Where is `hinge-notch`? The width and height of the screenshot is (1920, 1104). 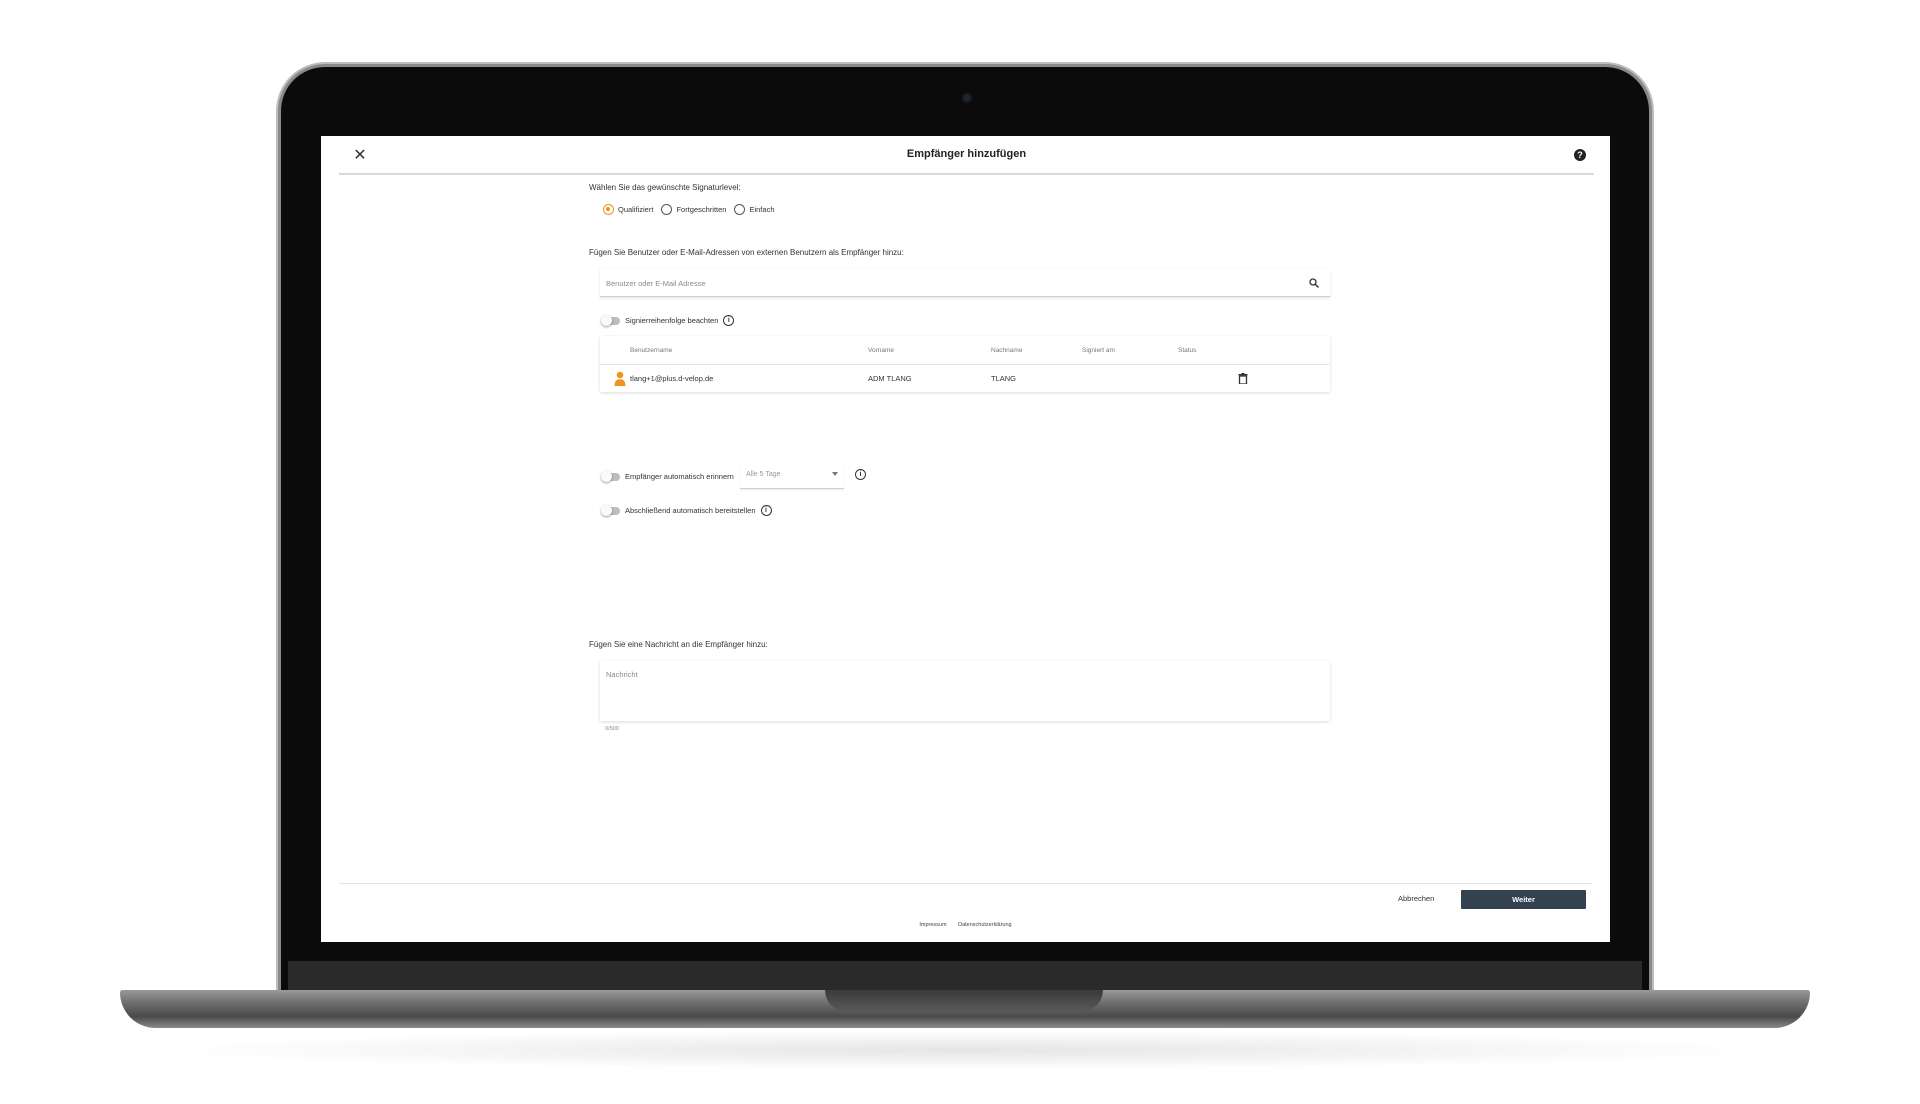
hinge-notch is located at coordinates (964, 1001).